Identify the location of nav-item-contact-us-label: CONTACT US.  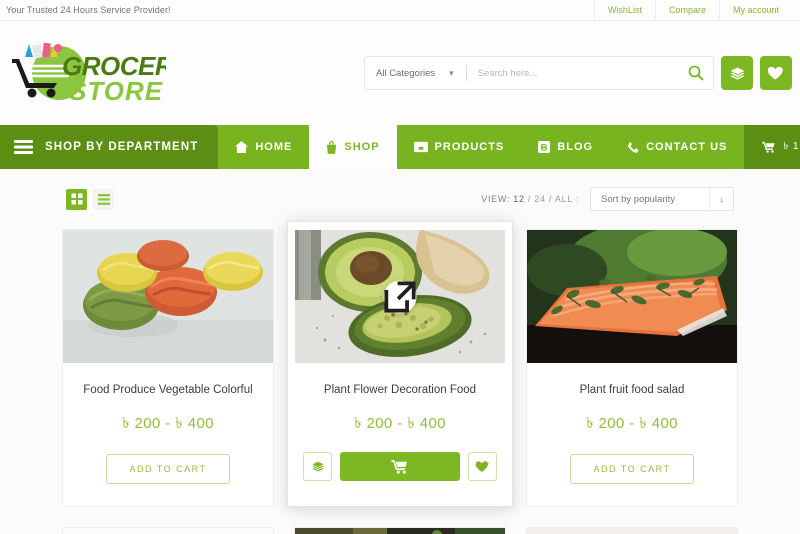
(687, 147).